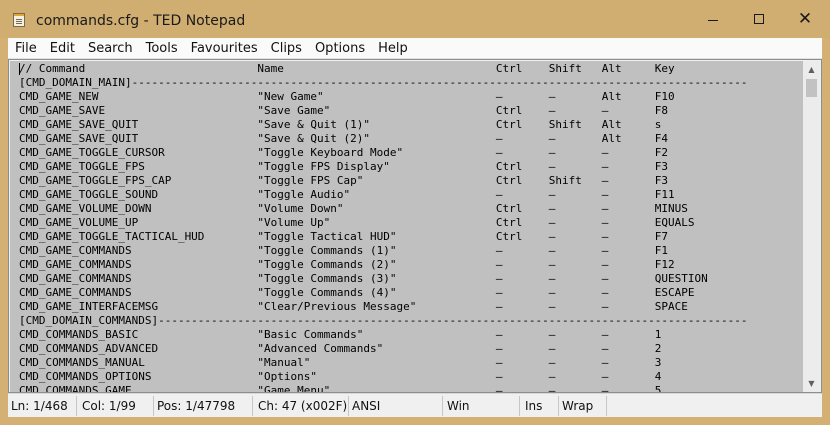 The width and height of the screenshot is (830, 425). What do you see at coordinates (19, 20) in the screenshot?
I see `notepad-icon` at bounding box center [19, 20].